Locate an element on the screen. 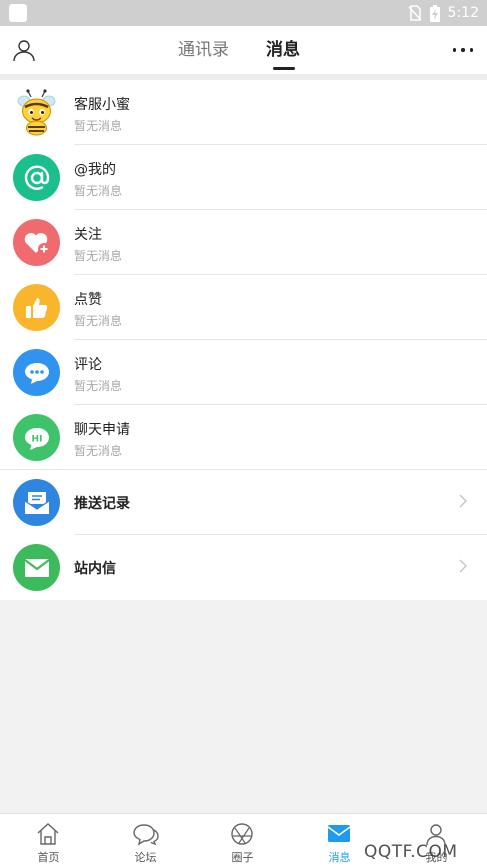  hi-text: HI is located at coordinates (36, 439).